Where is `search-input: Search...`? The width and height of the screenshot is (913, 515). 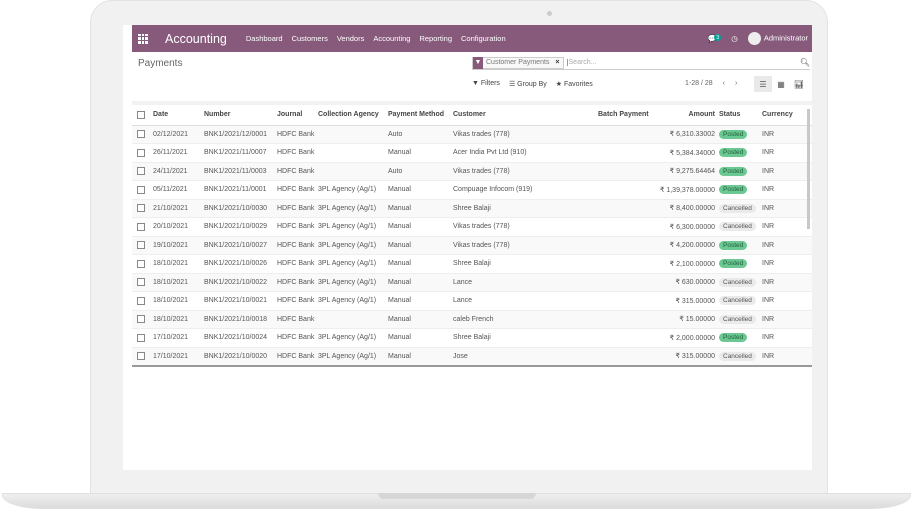
search-input: Search... is located at coordinates (581, 62).